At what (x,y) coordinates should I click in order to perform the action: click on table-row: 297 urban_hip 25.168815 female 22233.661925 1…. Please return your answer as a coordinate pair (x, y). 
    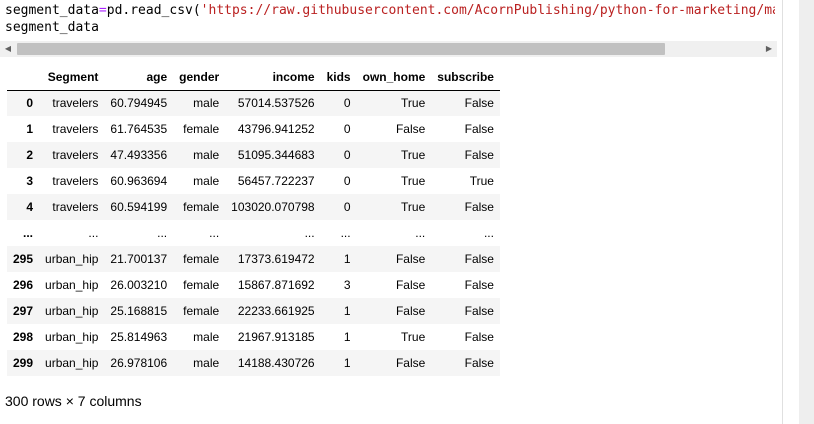
    Looking at the image, I should click on (253, 311).